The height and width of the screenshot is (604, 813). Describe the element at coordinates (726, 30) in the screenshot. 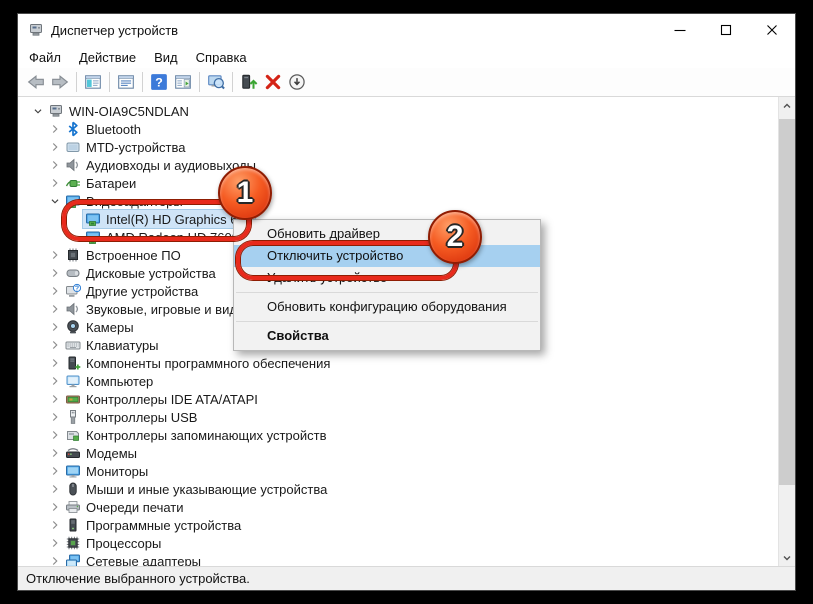

I see `maximize-button` at that location.